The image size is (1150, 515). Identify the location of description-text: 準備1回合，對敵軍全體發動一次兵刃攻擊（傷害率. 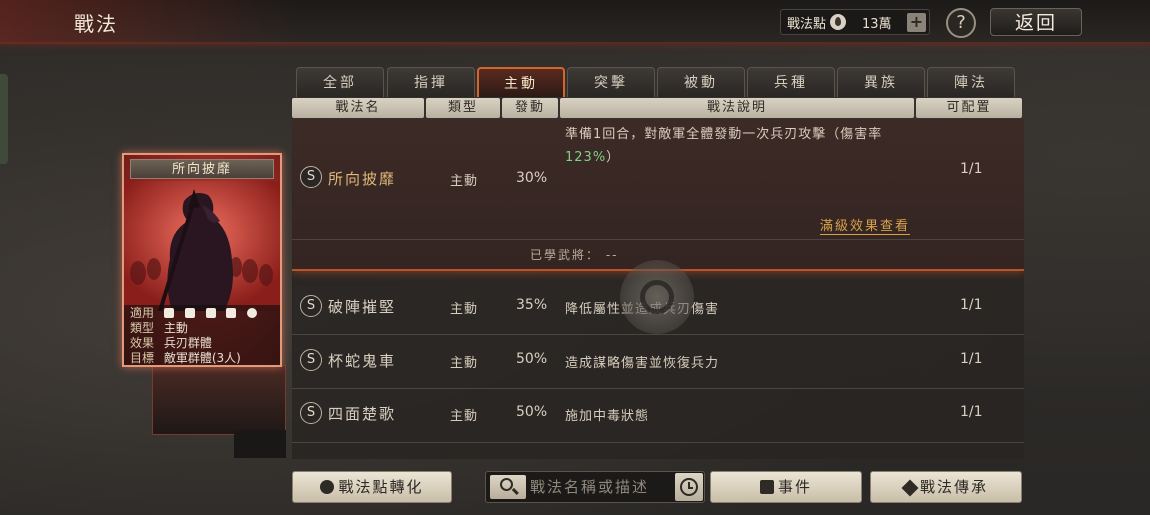
(724, 134).